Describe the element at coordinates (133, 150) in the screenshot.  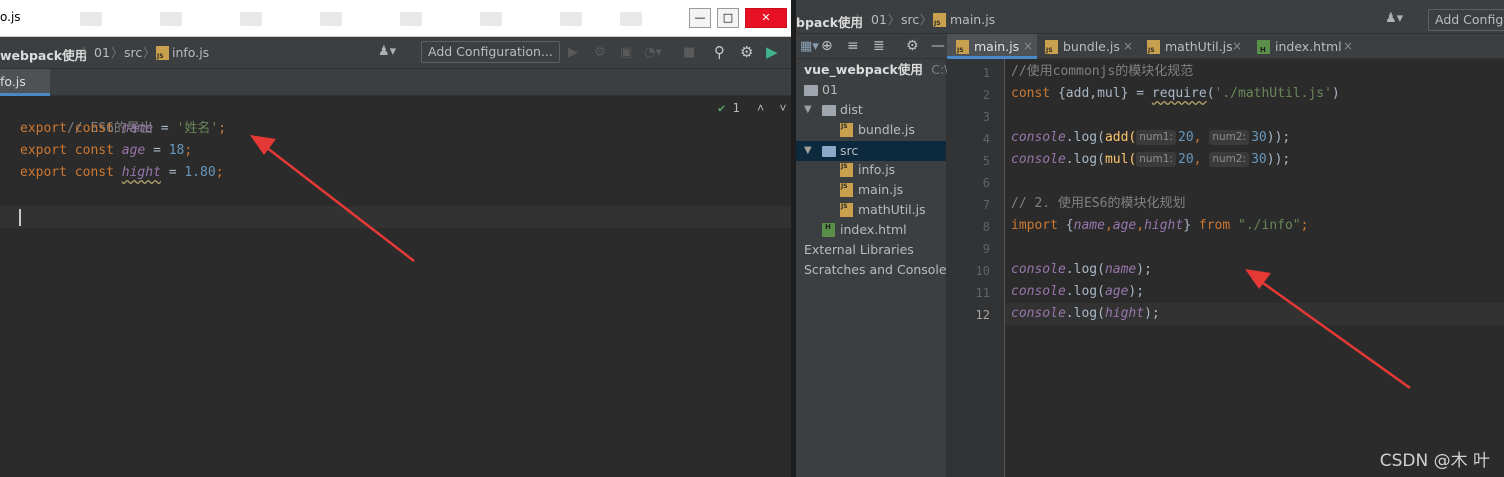
I see `variable: age` at that location.